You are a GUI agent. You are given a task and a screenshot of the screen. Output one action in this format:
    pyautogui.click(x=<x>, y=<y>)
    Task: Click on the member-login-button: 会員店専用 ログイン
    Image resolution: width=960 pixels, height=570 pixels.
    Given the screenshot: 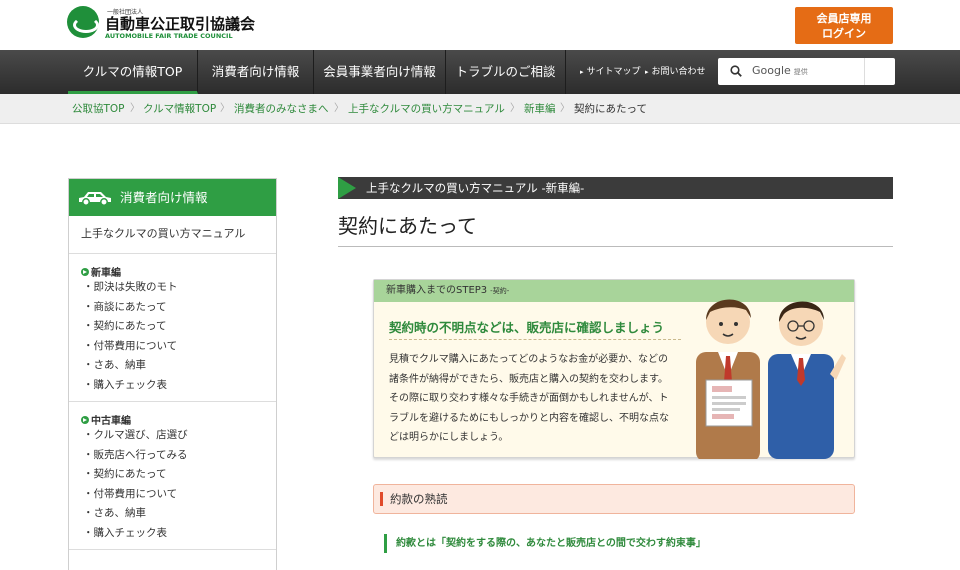 What is the action you would take?
    pyautogui.click(x=844, y=25)
    